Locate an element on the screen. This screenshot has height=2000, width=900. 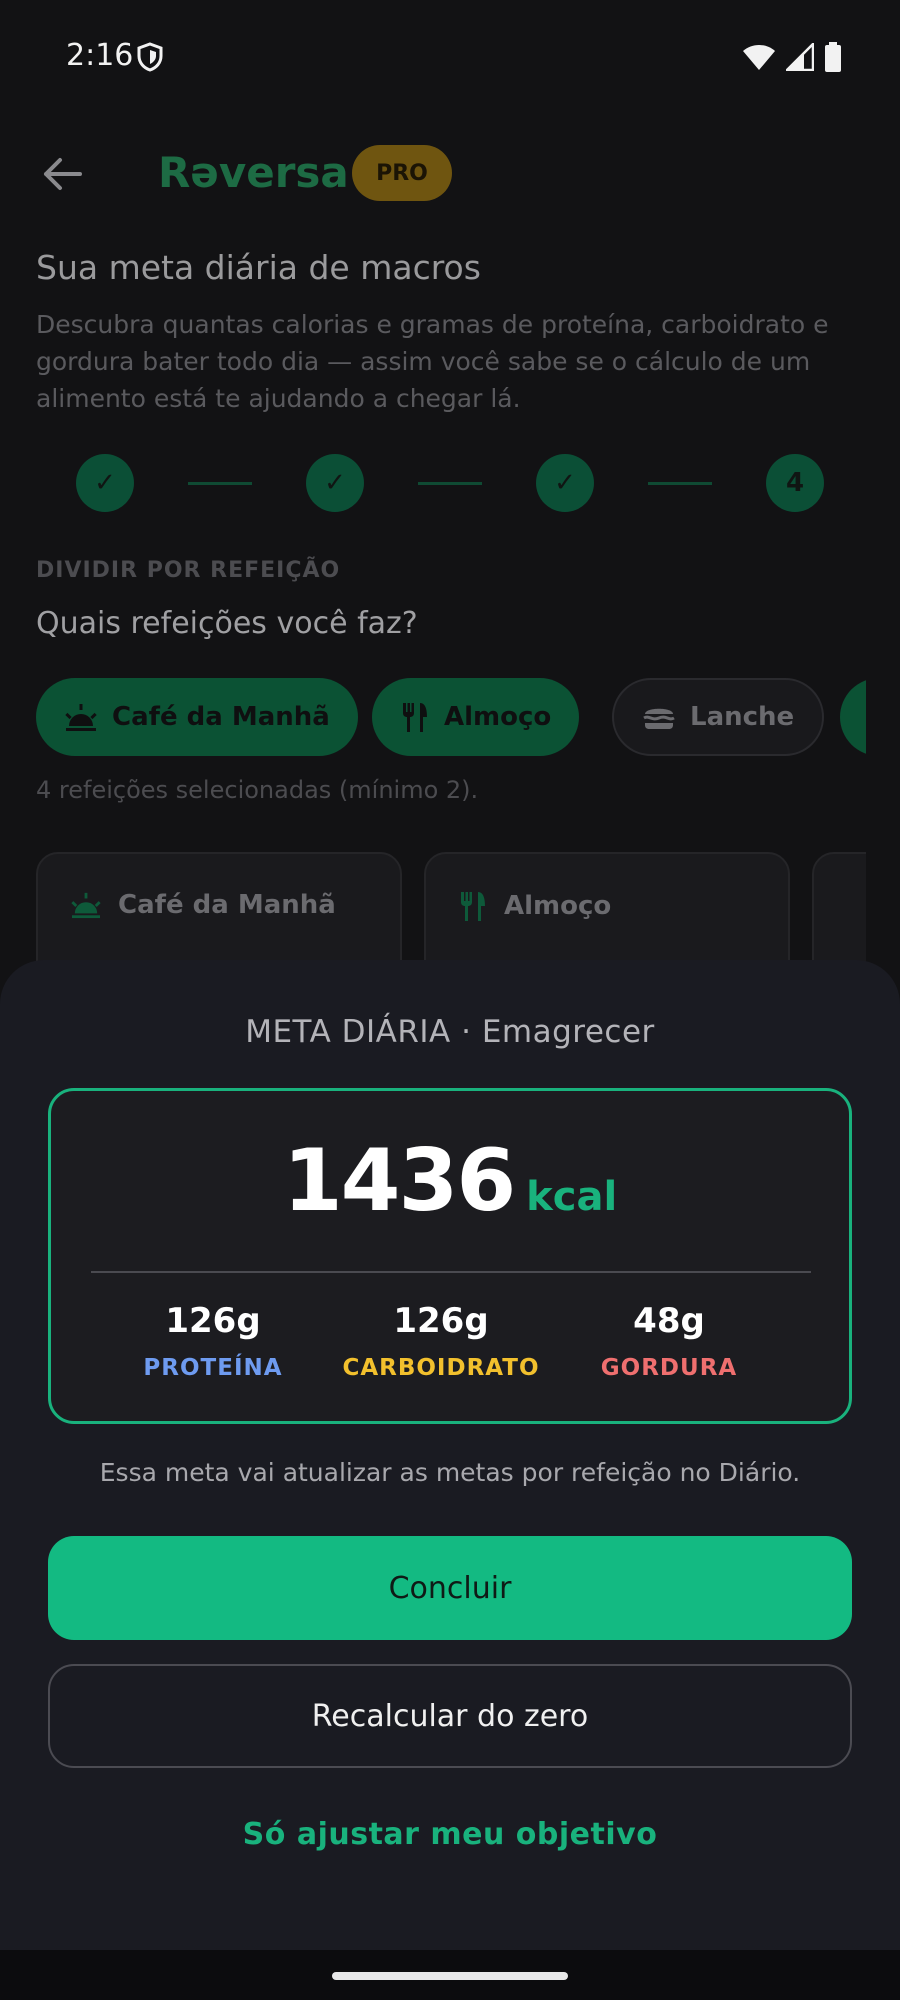
chip-snack: Lanche is located at coordinates (718, 717).